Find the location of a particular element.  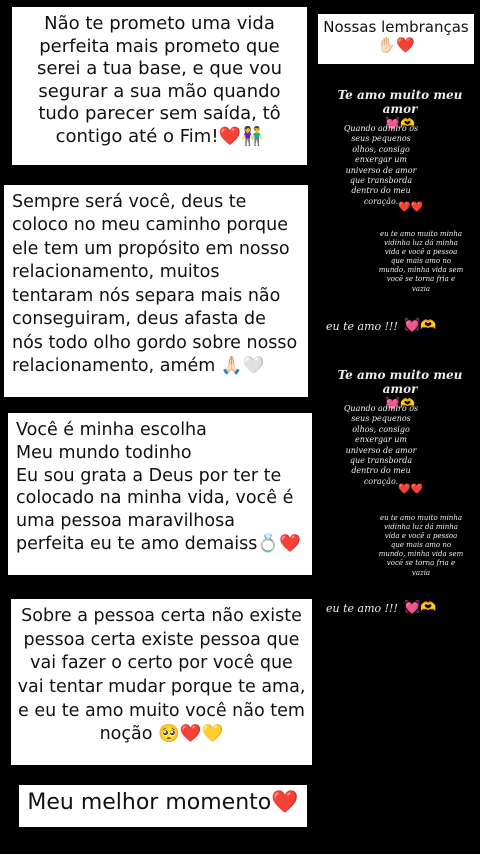

quote-card-best-moment: Meu melhor momento❤️ is located at coordinates (163, 806).